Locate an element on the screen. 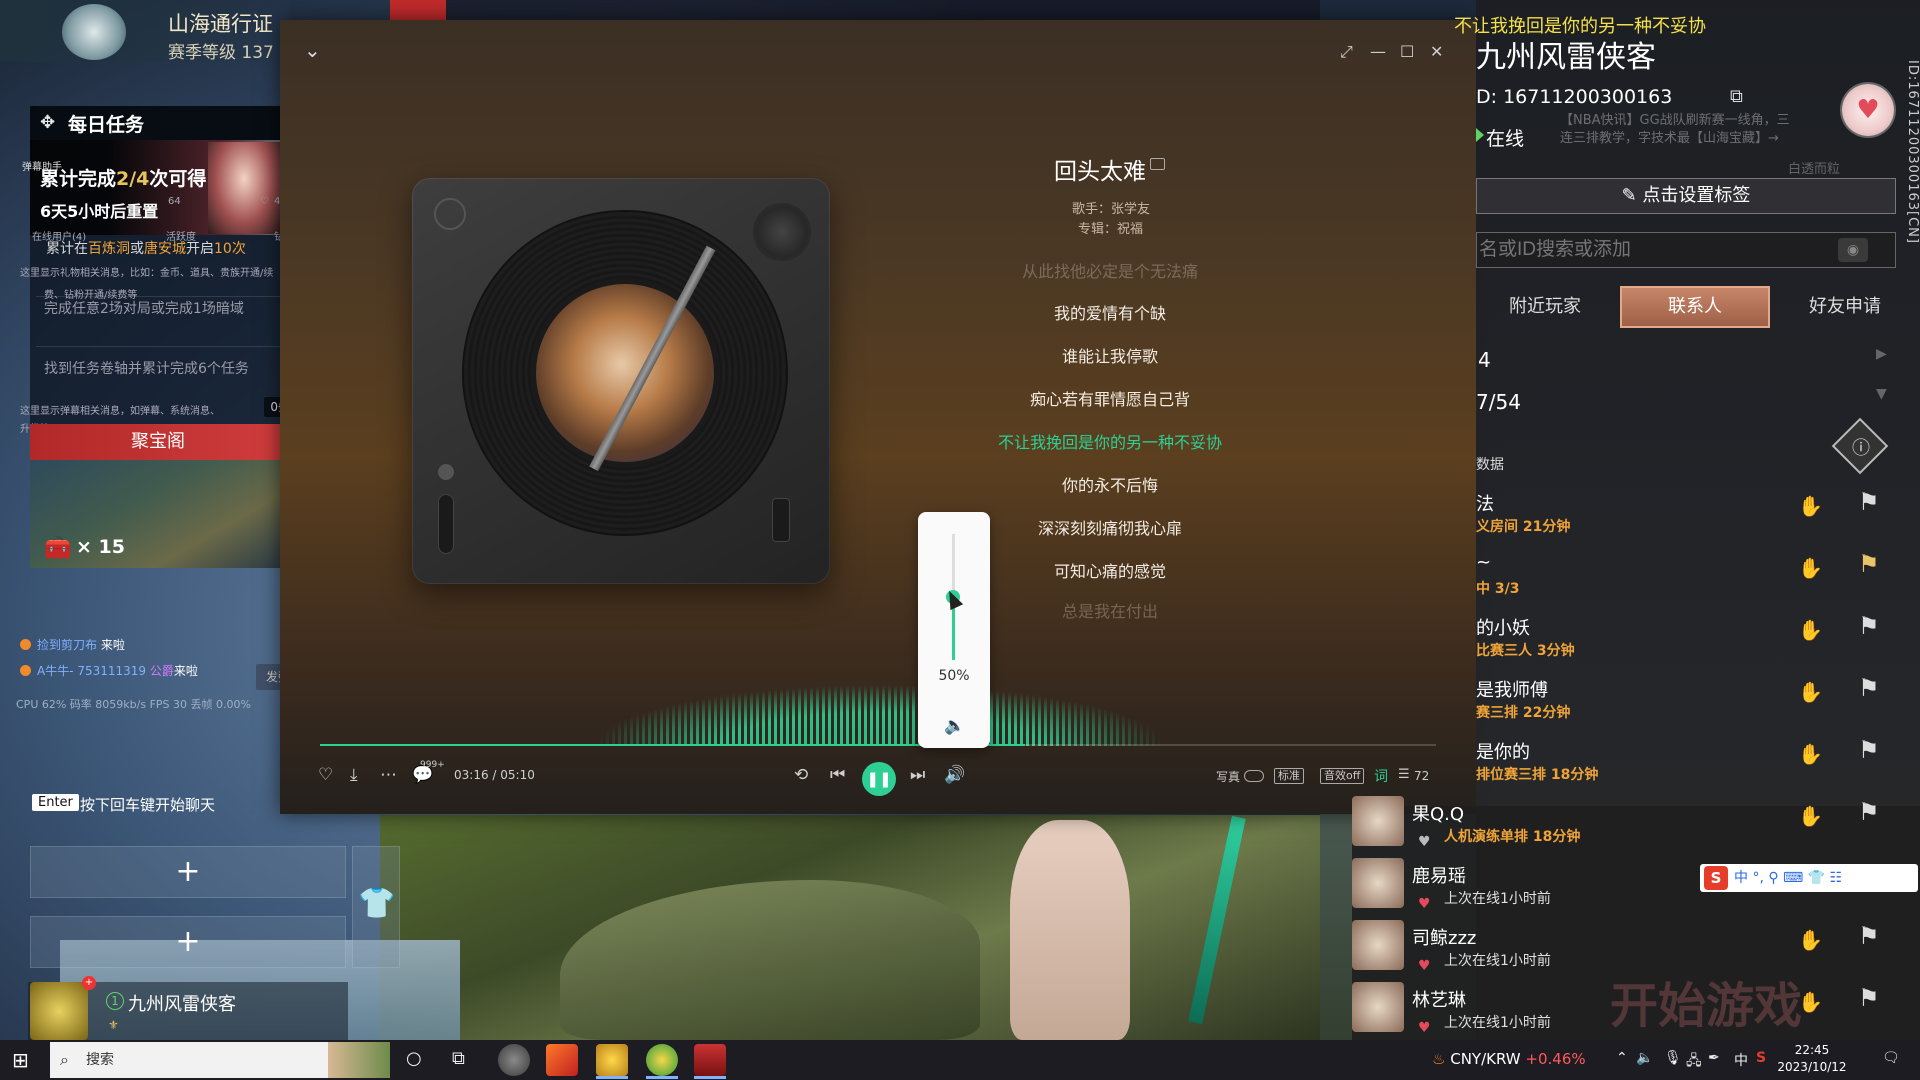 This screenshot has width=1920, height=1080. friend-status: 上次在线1小时前 is located at coordinates (1497, 1023).